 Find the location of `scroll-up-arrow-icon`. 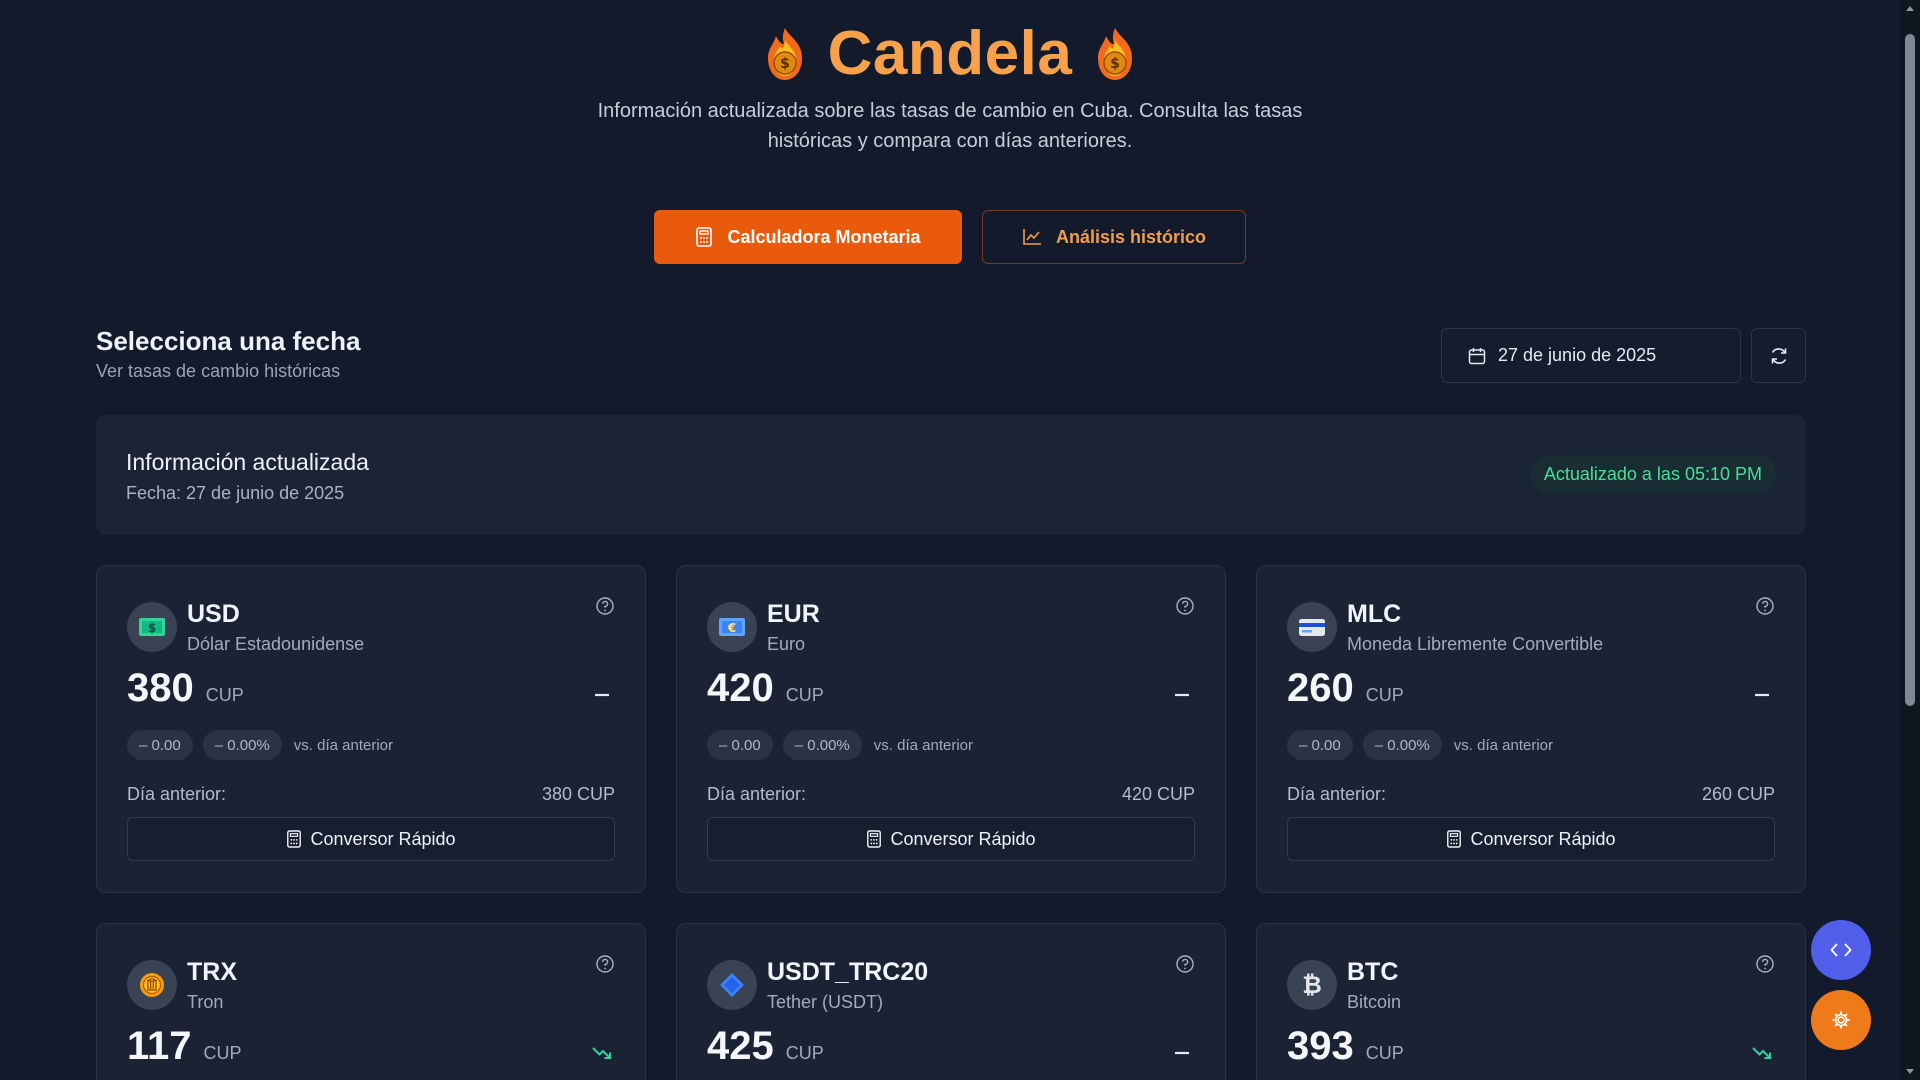

scroll-up-arrow-icon is located at coordinates (1910, 8).